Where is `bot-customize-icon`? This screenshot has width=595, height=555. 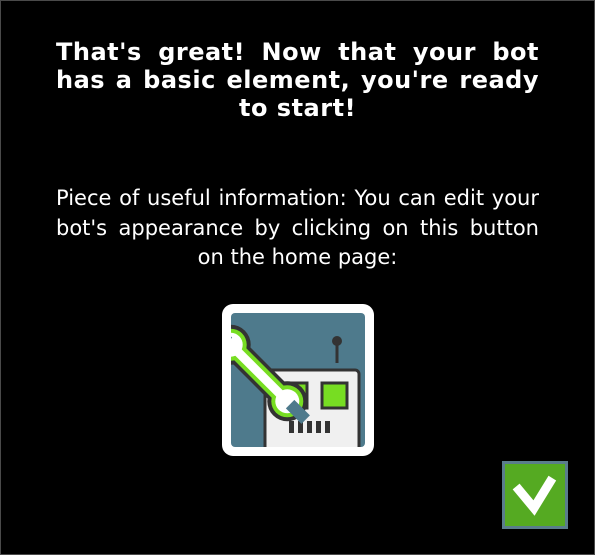
bot-customize-icon is located at coordinates (298, 380).